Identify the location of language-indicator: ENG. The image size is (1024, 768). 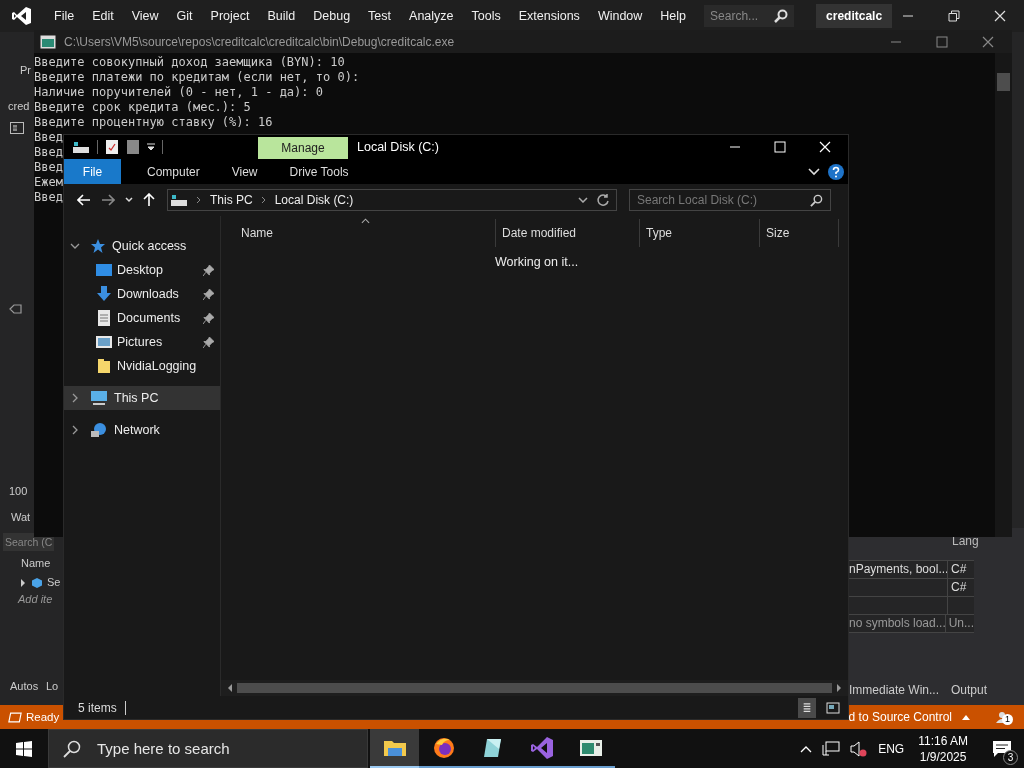
(891, 748).